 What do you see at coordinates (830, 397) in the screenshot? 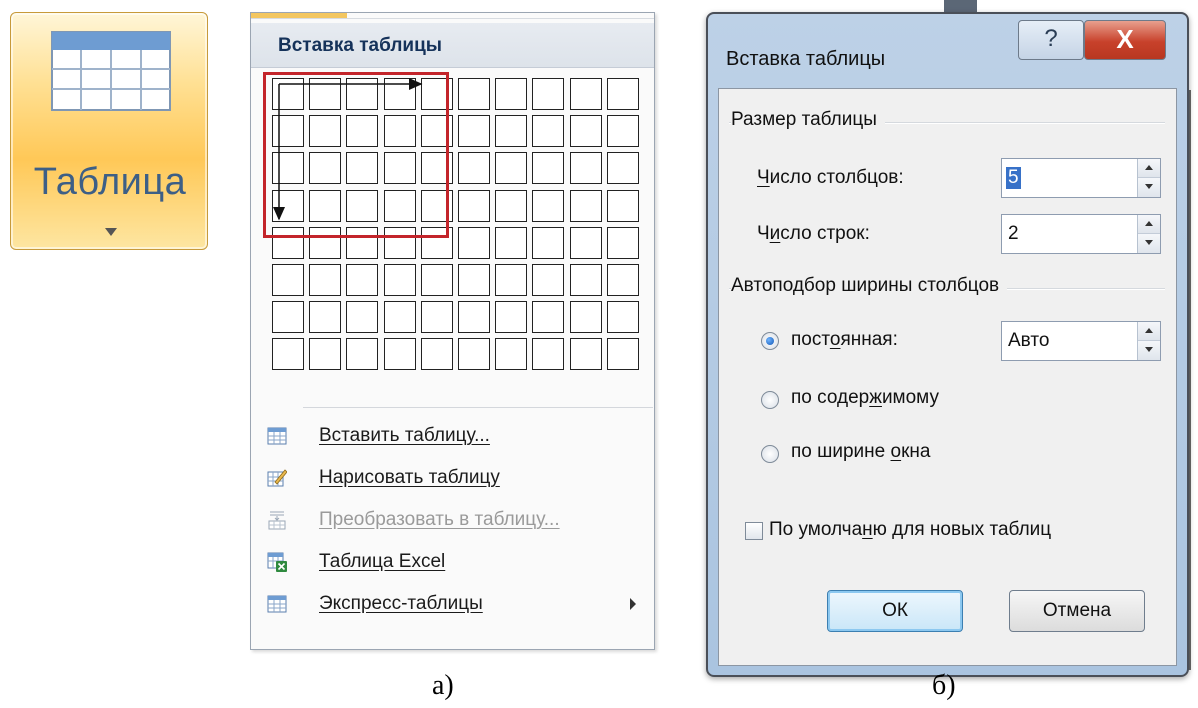
I see `autofit-content-prefix: по содер` at bounding box center [830, 397].